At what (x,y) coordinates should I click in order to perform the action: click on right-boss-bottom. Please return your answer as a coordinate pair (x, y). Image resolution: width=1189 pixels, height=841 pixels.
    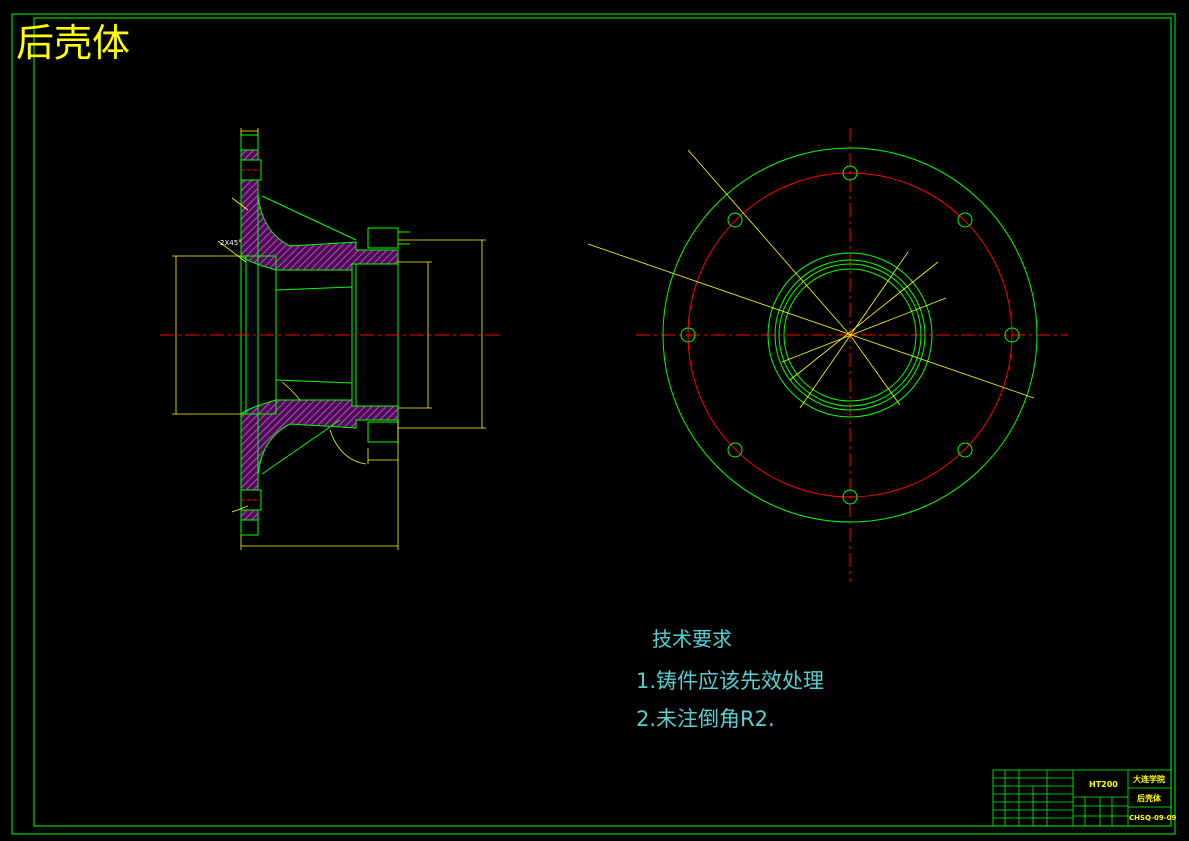
    Looking at the image, I should click on (383, 432).